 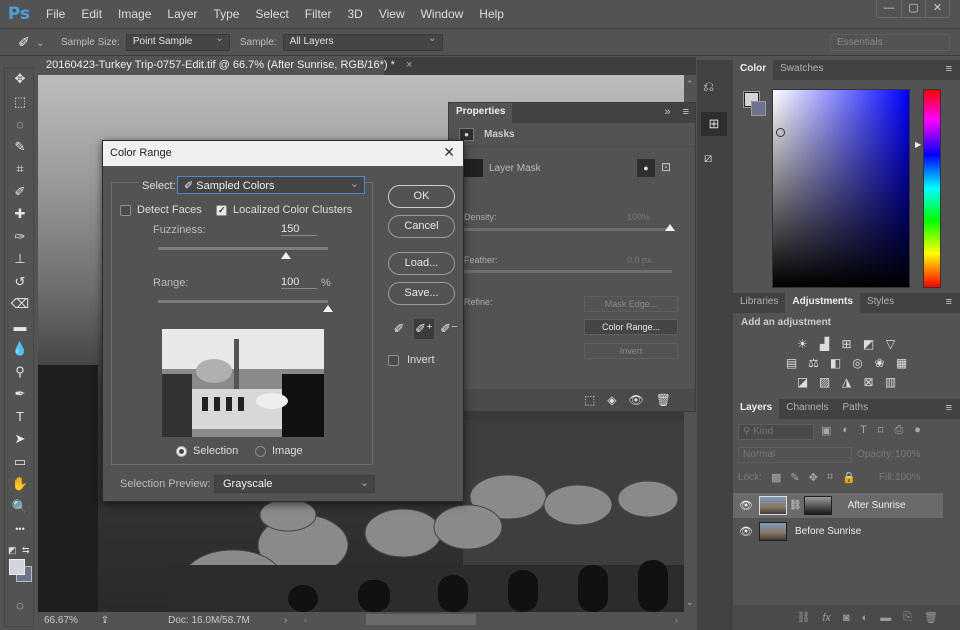 I want to click on tab-layers: Layers, so click(x=756, y=409).